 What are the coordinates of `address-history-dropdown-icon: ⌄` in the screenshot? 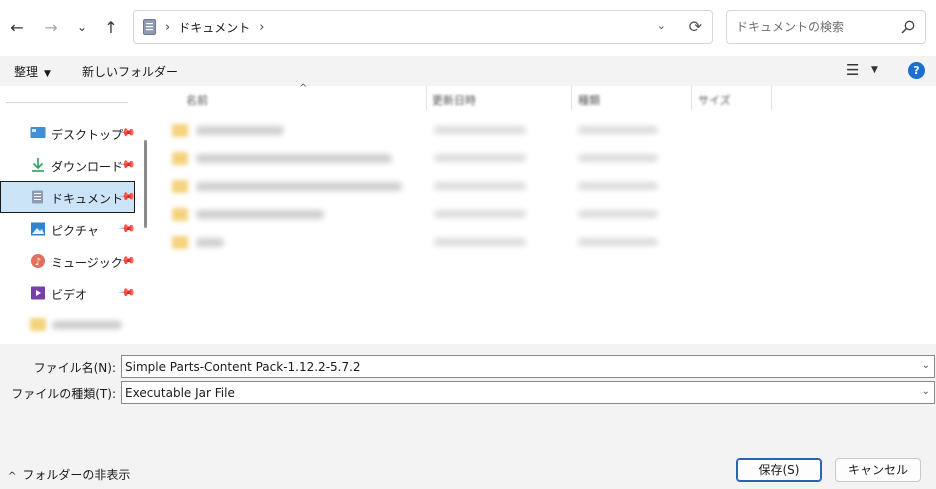 It's located at (661, 25).